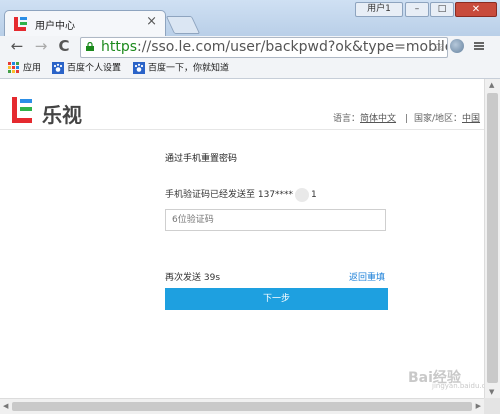 The width and height of the screenshot is (500, 414). Describe the element at coordinates (379, 9) in the screenshot. I see `profile-button: 用户1` at that location.